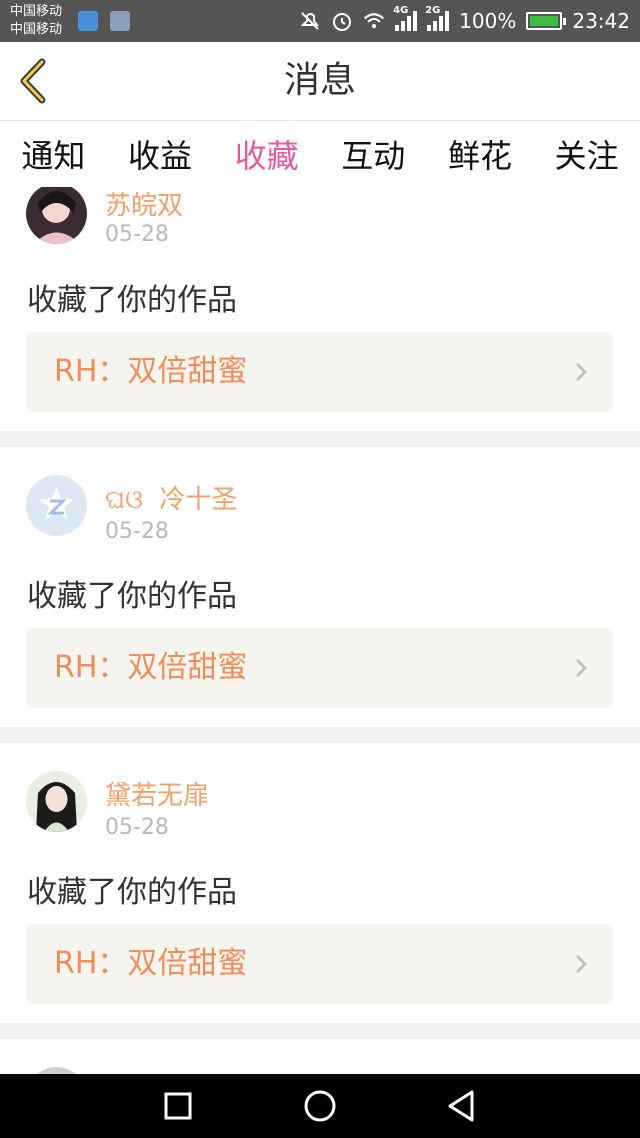 The height and width of the screenshot is (1138, 640). Describe the element at coordinates (144, 204) in the screenshot. I see `user-name: 苏皖双` at that location.